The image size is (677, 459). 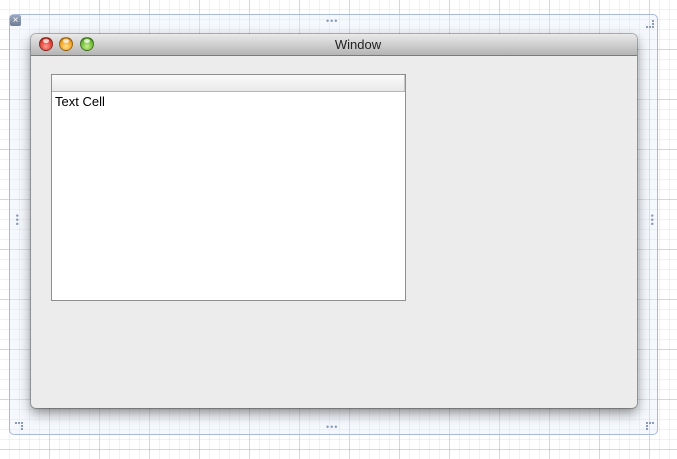 What do you see at coordinates (80, 101) in the screenshot?
I see `table-cell: Text Cell` at bounding box center [80, 101].